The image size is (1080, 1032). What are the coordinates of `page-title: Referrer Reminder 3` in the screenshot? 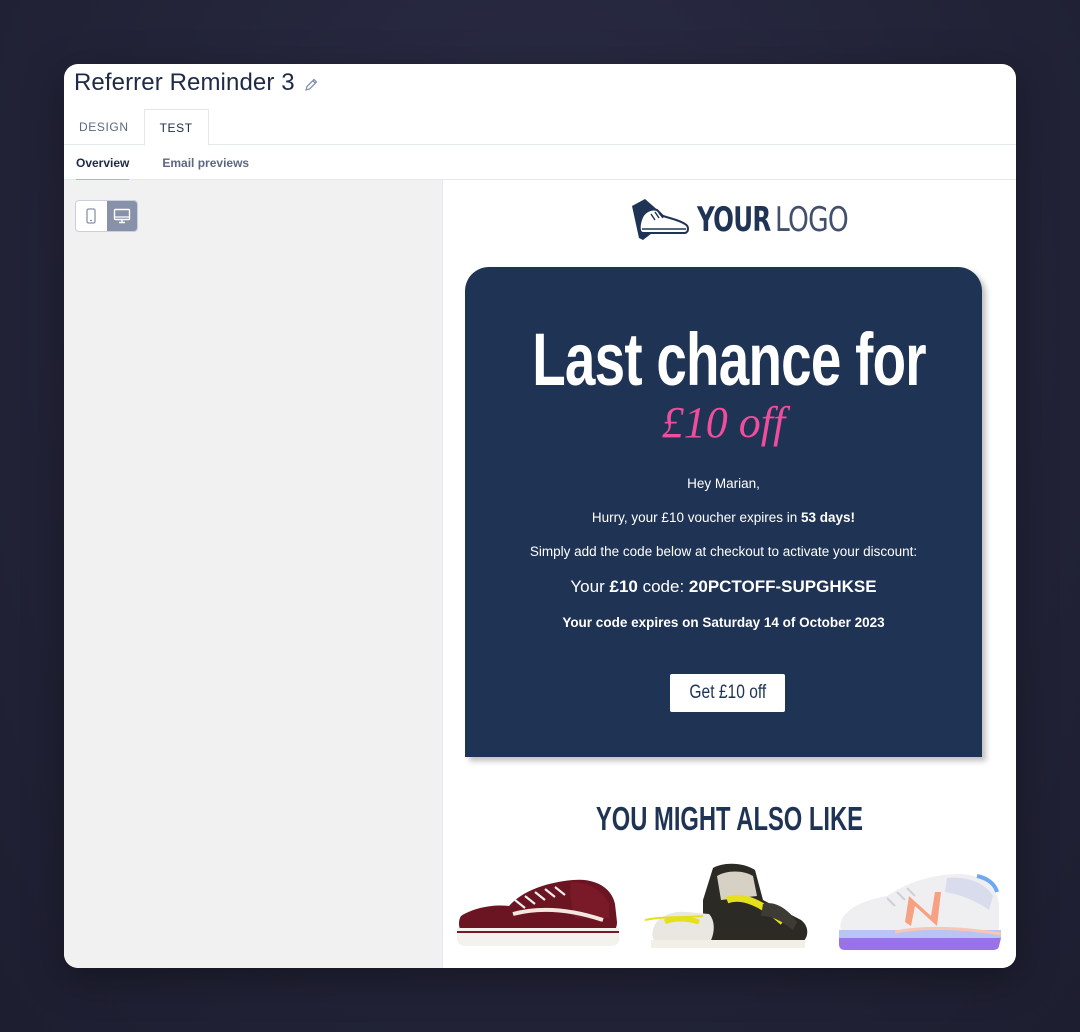 It's located at (184, 82).